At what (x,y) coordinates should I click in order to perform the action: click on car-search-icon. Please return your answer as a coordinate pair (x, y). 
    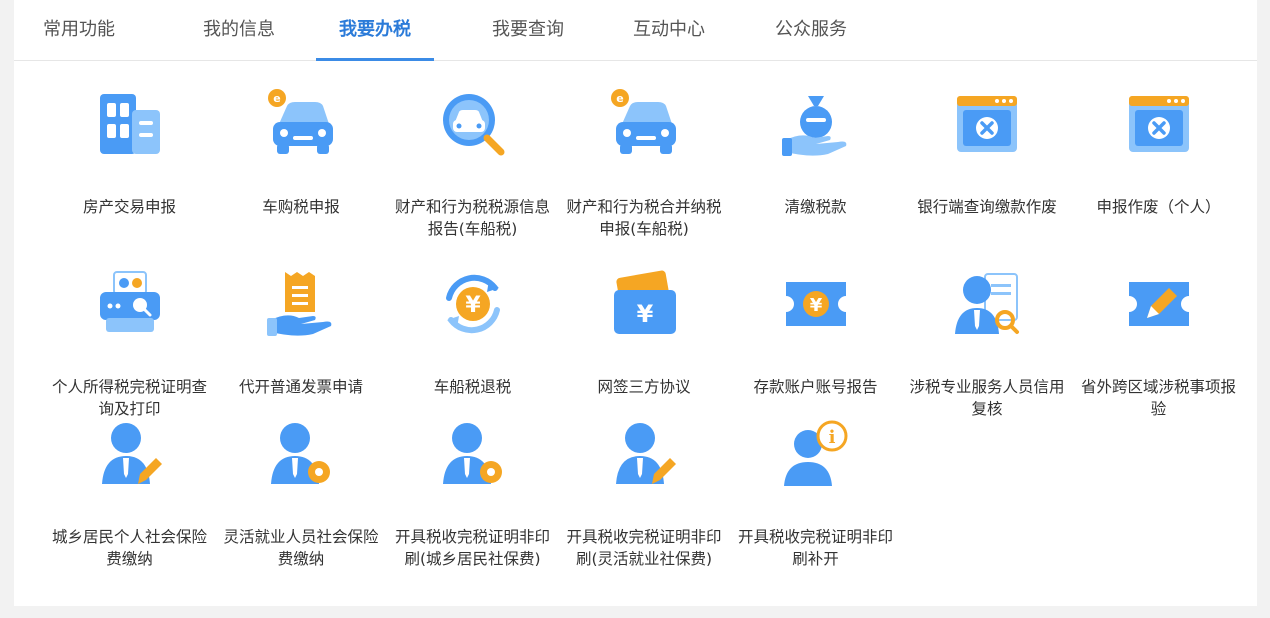
    Looking at the image, I should click on (473, 124).